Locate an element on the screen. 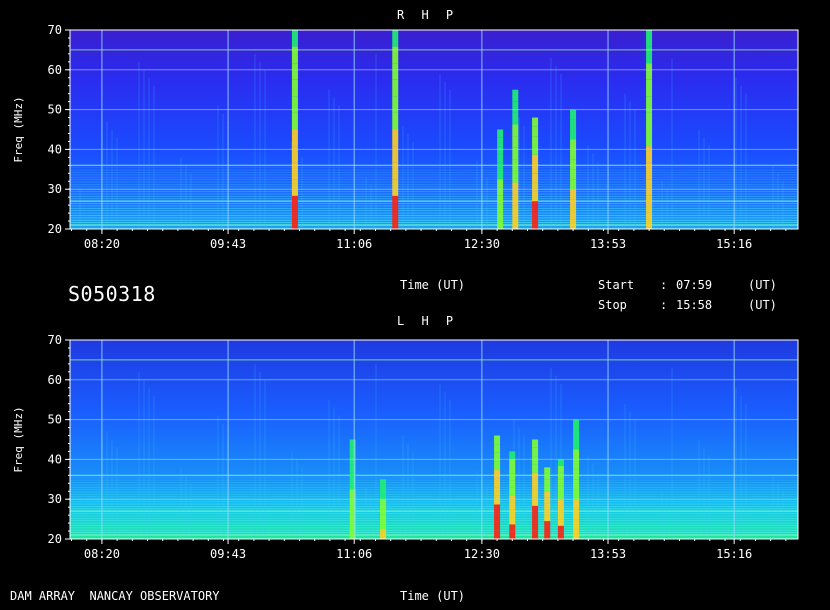 The height and width of the screenshot is (610, 830). rhp-y-tick-label: 30 is located at coordinates (55, 189).